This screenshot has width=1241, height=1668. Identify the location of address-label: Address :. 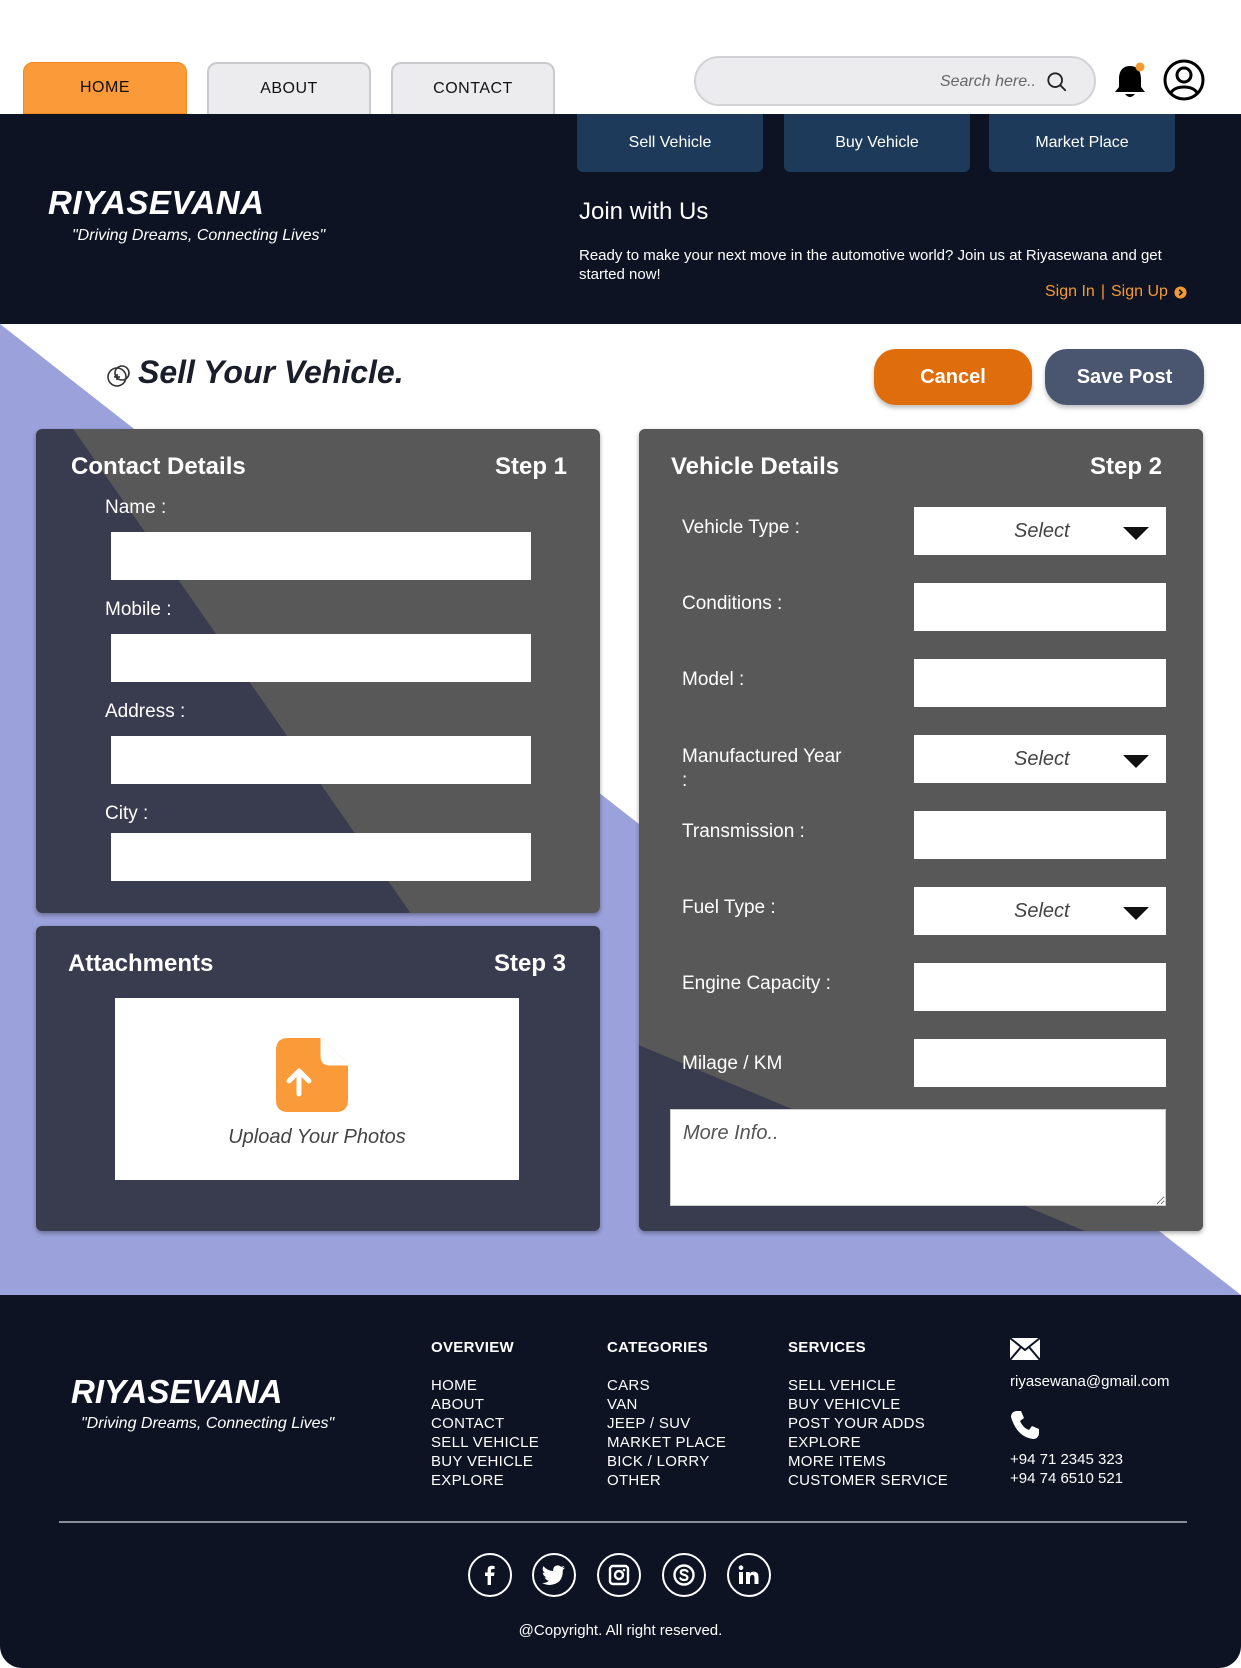
(145, 711).